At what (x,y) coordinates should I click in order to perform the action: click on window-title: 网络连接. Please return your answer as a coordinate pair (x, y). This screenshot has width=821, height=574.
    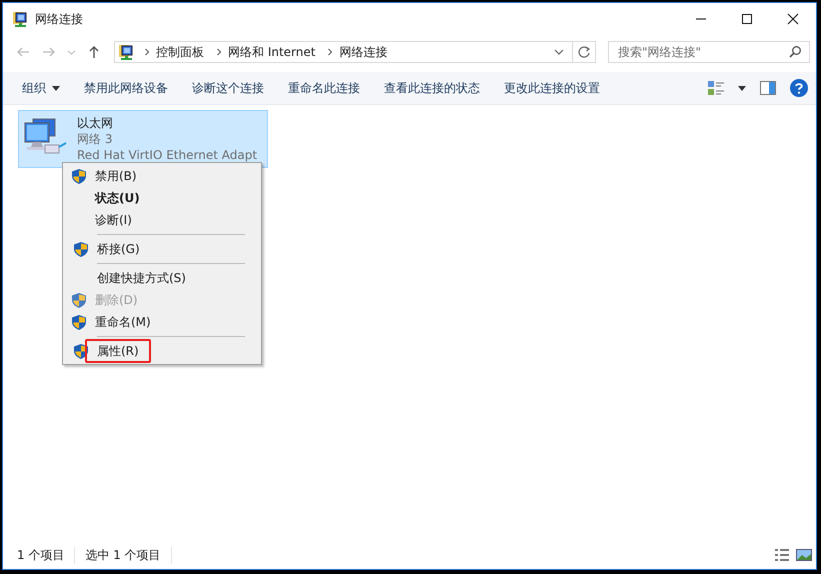
    Looking at the image, I should click on (59, 19).